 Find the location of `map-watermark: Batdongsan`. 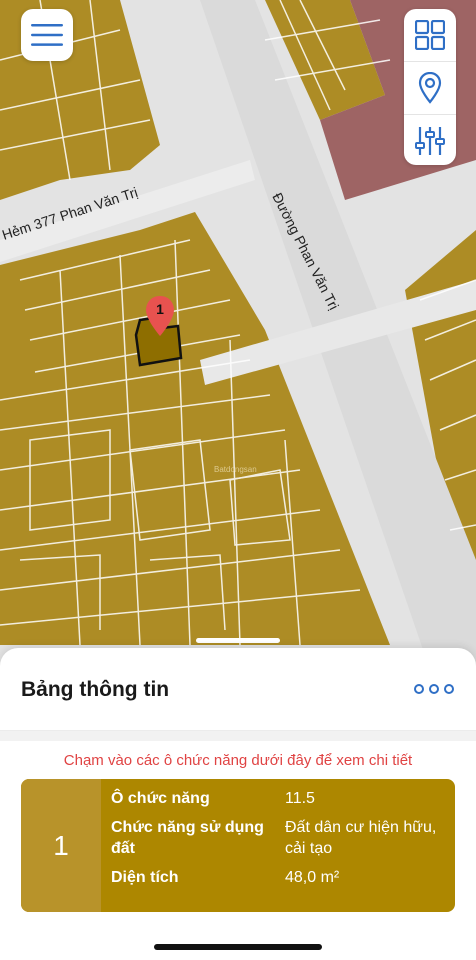

map-watermark: Batdongsan is located at coordinates (235, 469).